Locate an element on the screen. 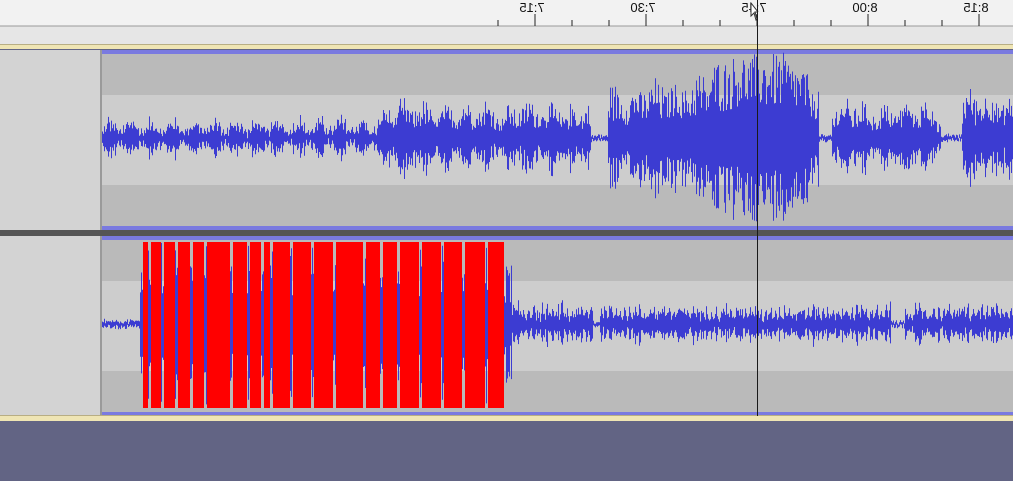 The height and width of the screenshot is (481, 1013). ruler-label: 8:00 is located at coordinates (865, 7).